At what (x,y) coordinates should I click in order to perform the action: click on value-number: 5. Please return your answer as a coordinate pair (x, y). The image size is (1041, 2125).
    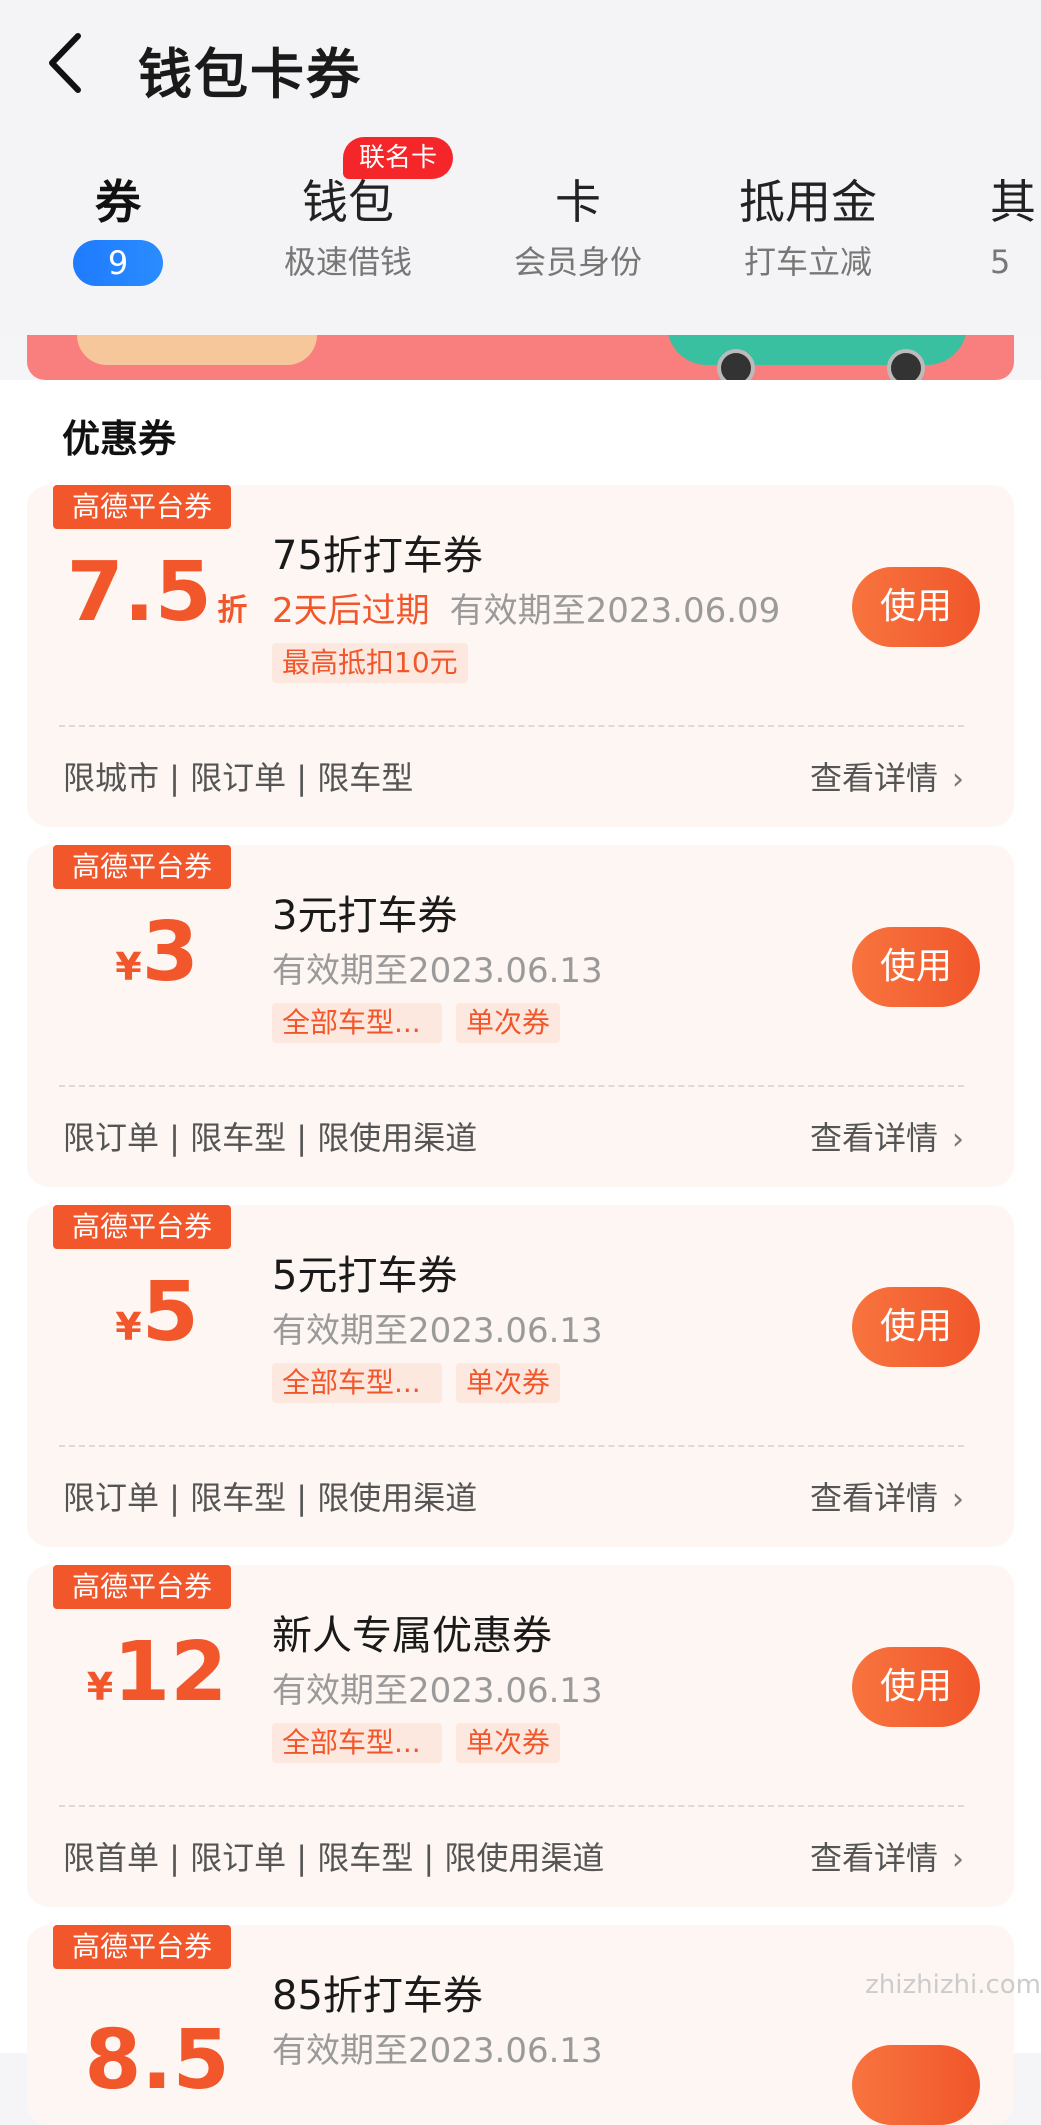
    Looking at the image, I should click on (170, 1312).